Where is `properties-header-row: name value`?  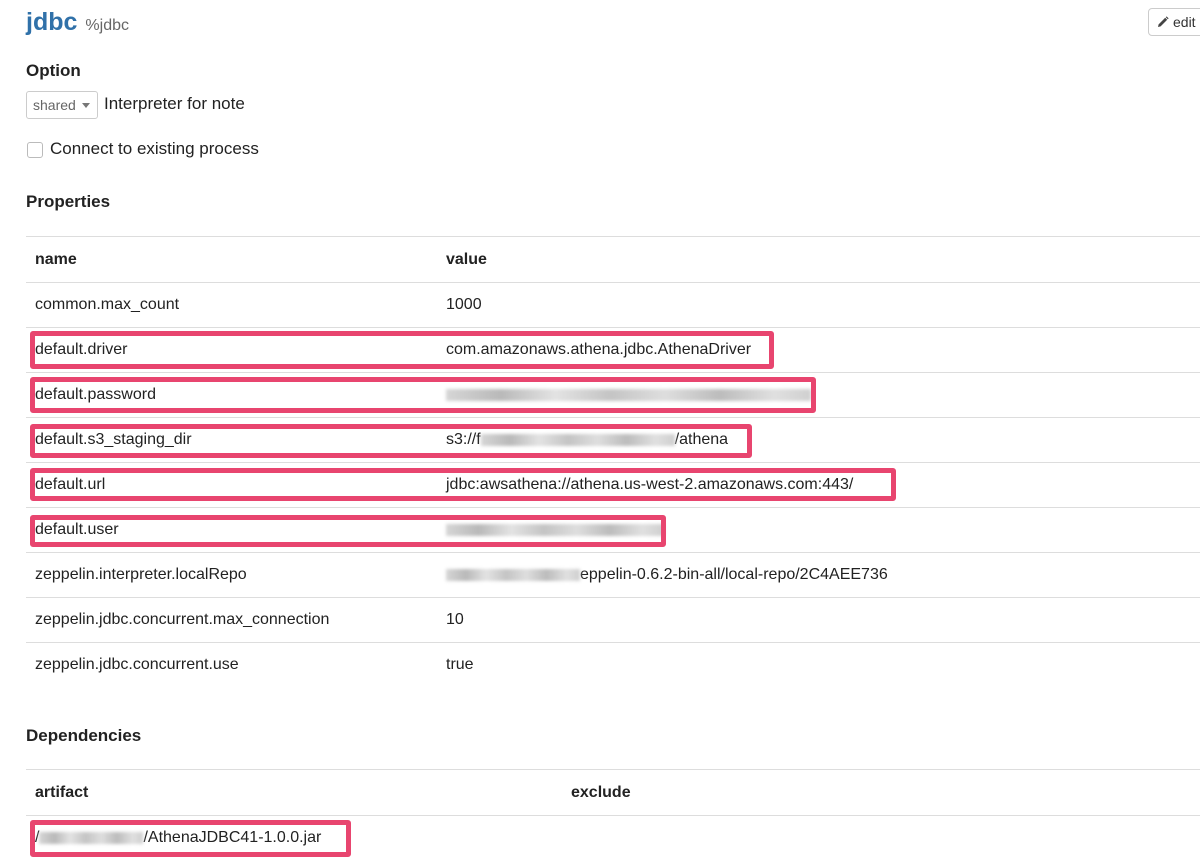 properties-header-row: name value is located at coordinates (613, 259).